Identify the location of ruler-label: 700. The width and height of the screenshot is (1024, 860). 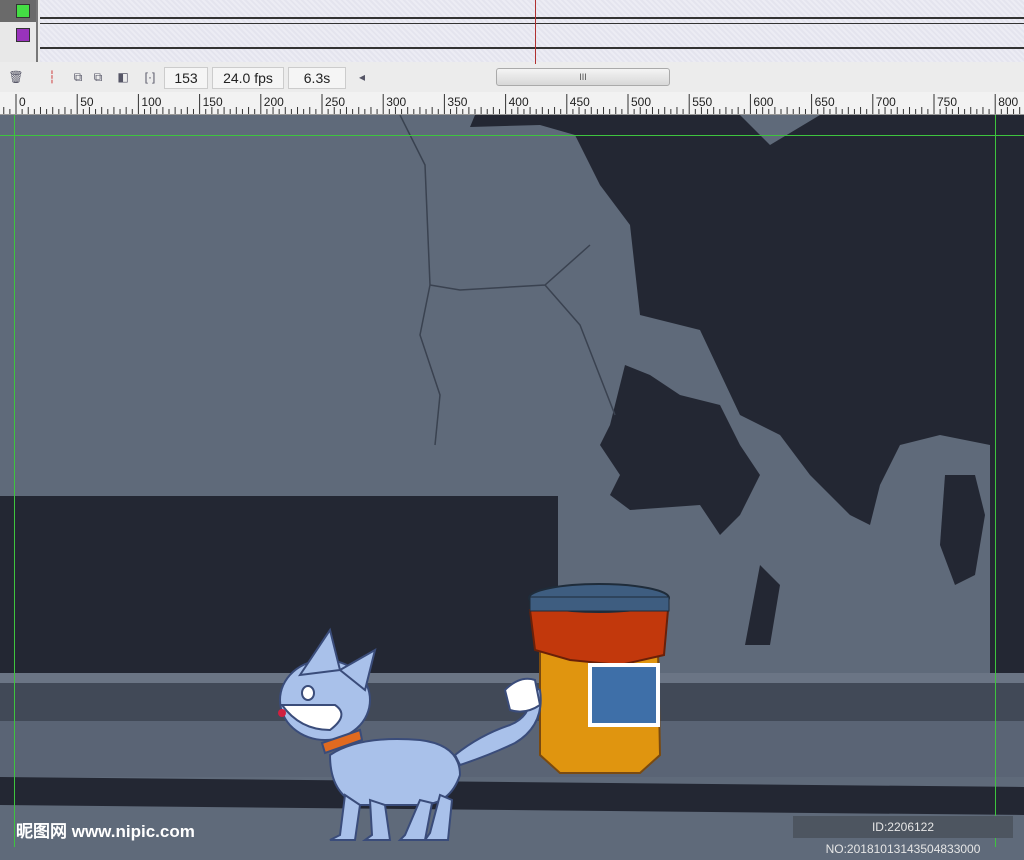
(885, 102).